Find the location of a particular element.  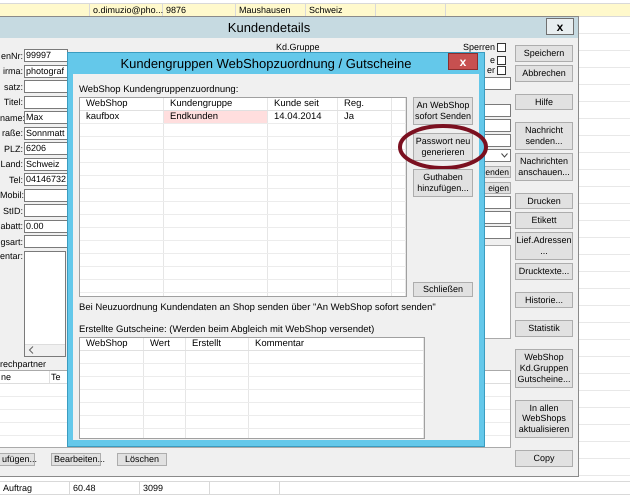

input-field: Schweiz is located at coordinates (46, 164).